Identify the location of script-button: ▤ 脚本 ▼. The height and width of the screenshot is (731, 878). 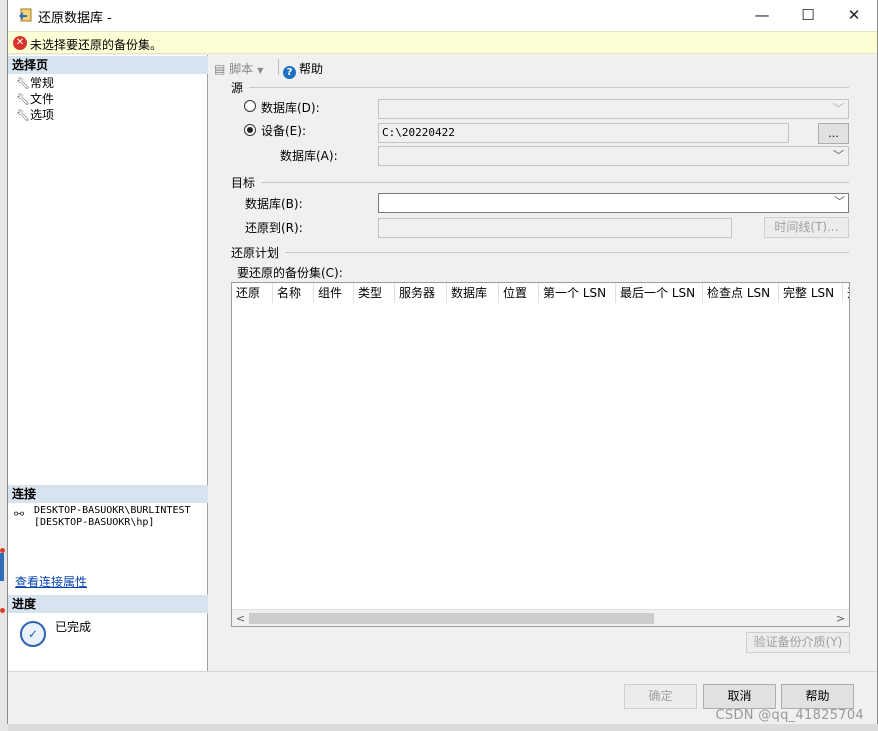
(238, 68).